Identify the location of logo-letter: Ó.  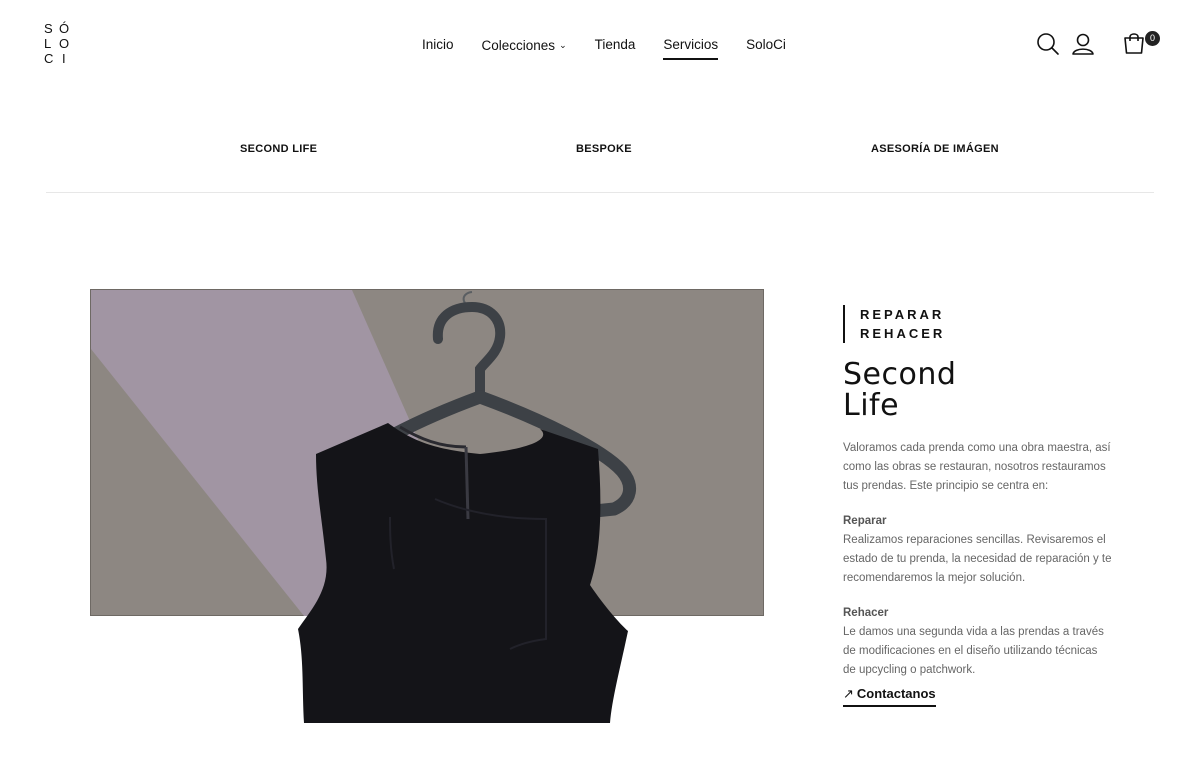
(64, 28).